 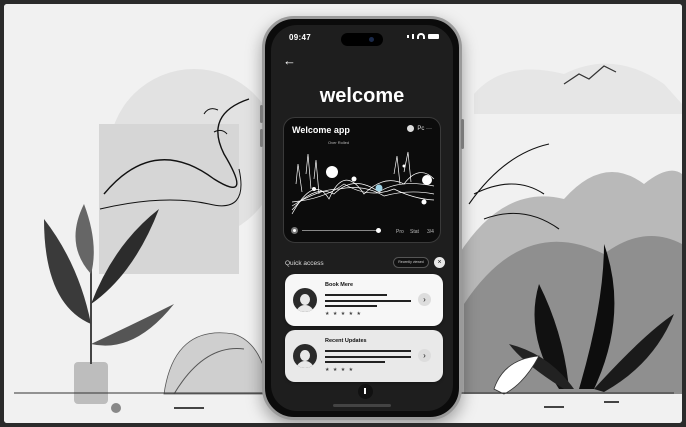 What do you see at coordinates (439, 262) in the screenshot?
I see `close-icon: ×` at bounding box center [439, 262].